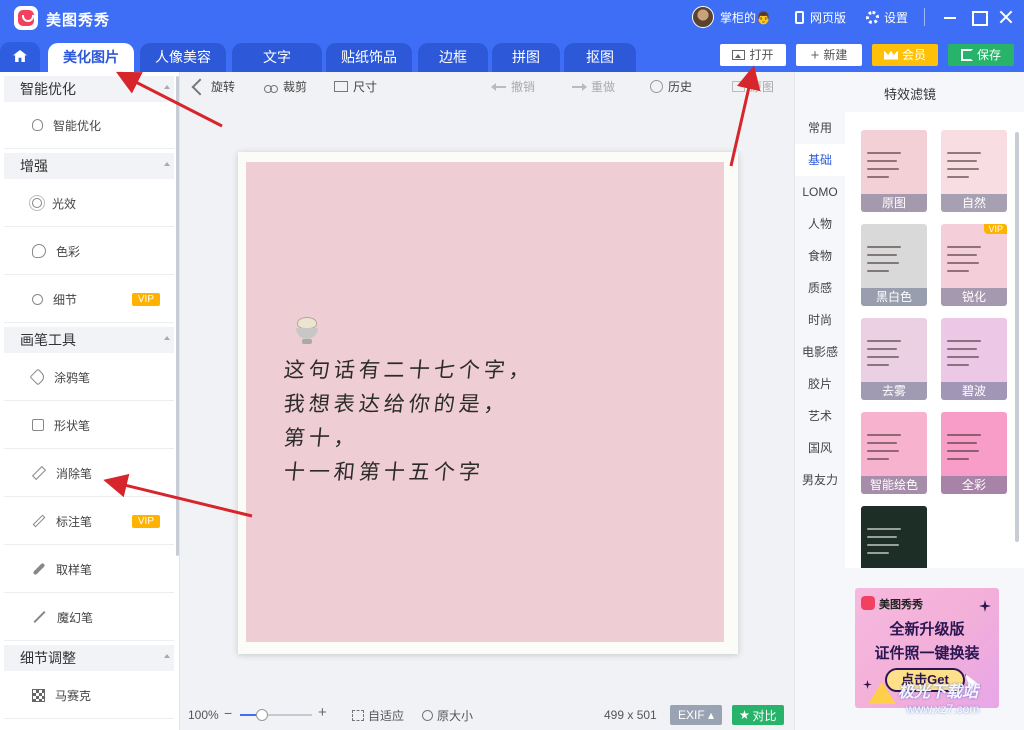 The image size is (1024, 730). I want to click on settings-label: 设置, so click(896, 18).